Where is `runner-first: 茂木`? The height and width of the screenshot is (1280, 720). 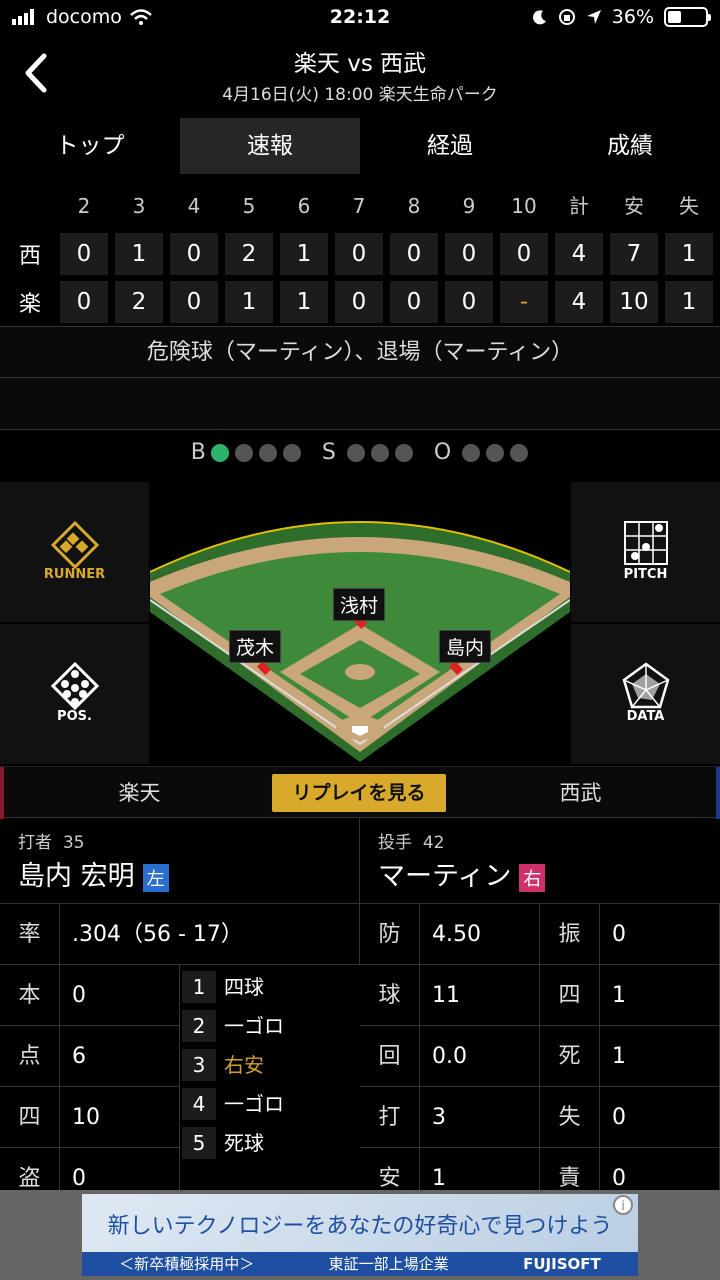 runner-first: 茂木 is located at coordinates (255, 646).